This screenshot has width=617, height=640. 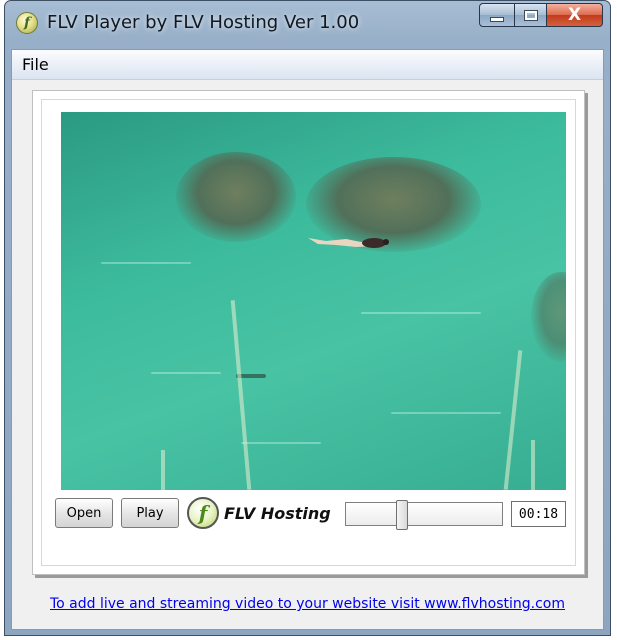 What do you see at coordinates (307, 65) in the screenshot?
I see `menu-bar: File` at bounding box center [307, 65].